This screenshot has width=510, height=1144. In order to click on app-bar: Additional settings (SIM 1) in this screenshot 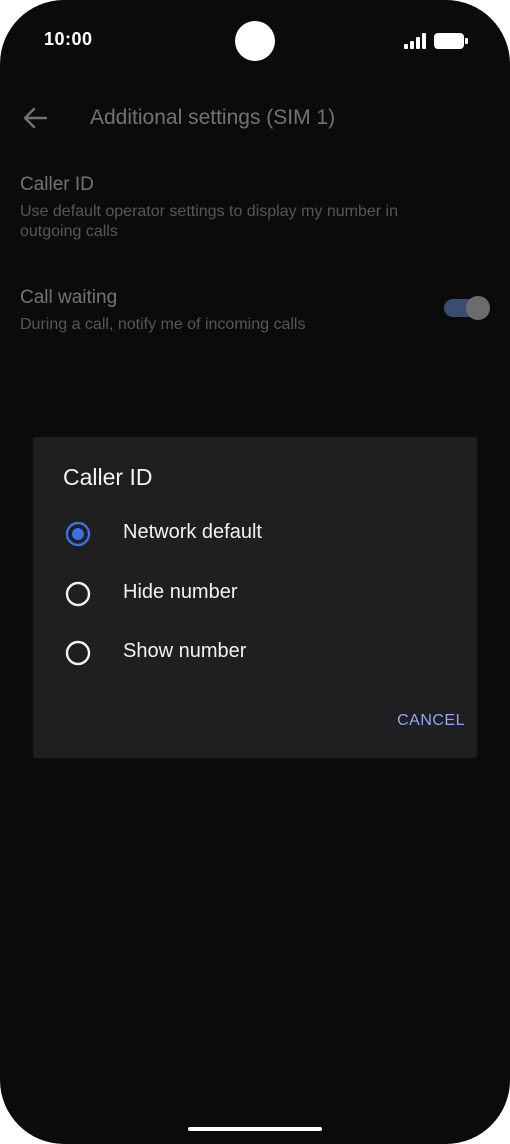, I will do `click(255, 118)`.